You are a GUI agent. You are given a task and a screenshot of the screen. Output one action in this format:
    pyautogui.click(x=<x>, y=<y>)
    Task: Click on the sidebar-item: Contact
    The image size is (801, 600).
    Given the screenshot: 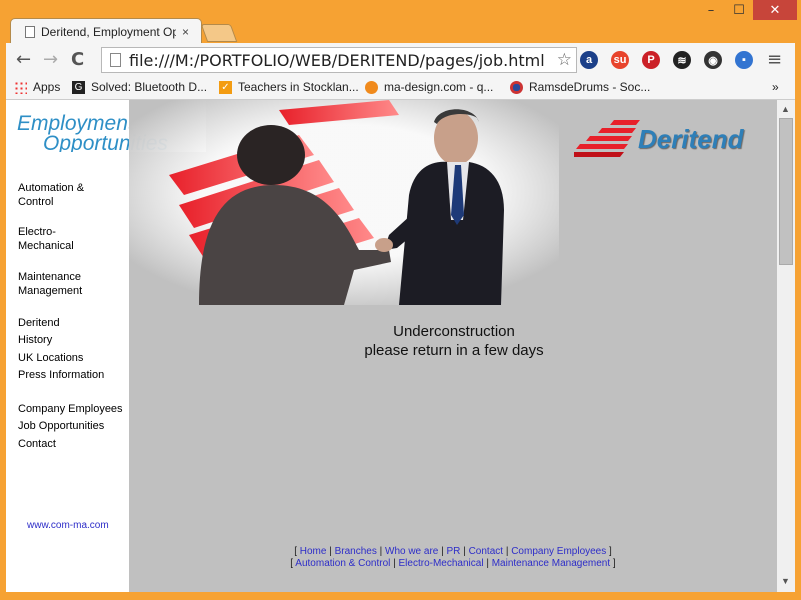 What is the action you would take?
    pyautogui.click(x=73, y=444)
    